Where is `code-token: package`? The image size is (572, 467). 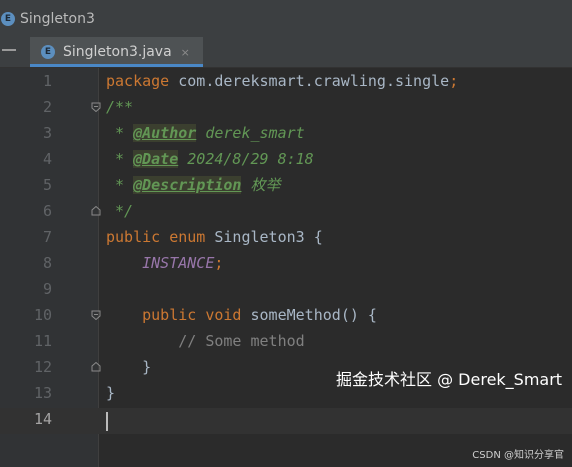 code-token: package is located at coordinates (142, 81).